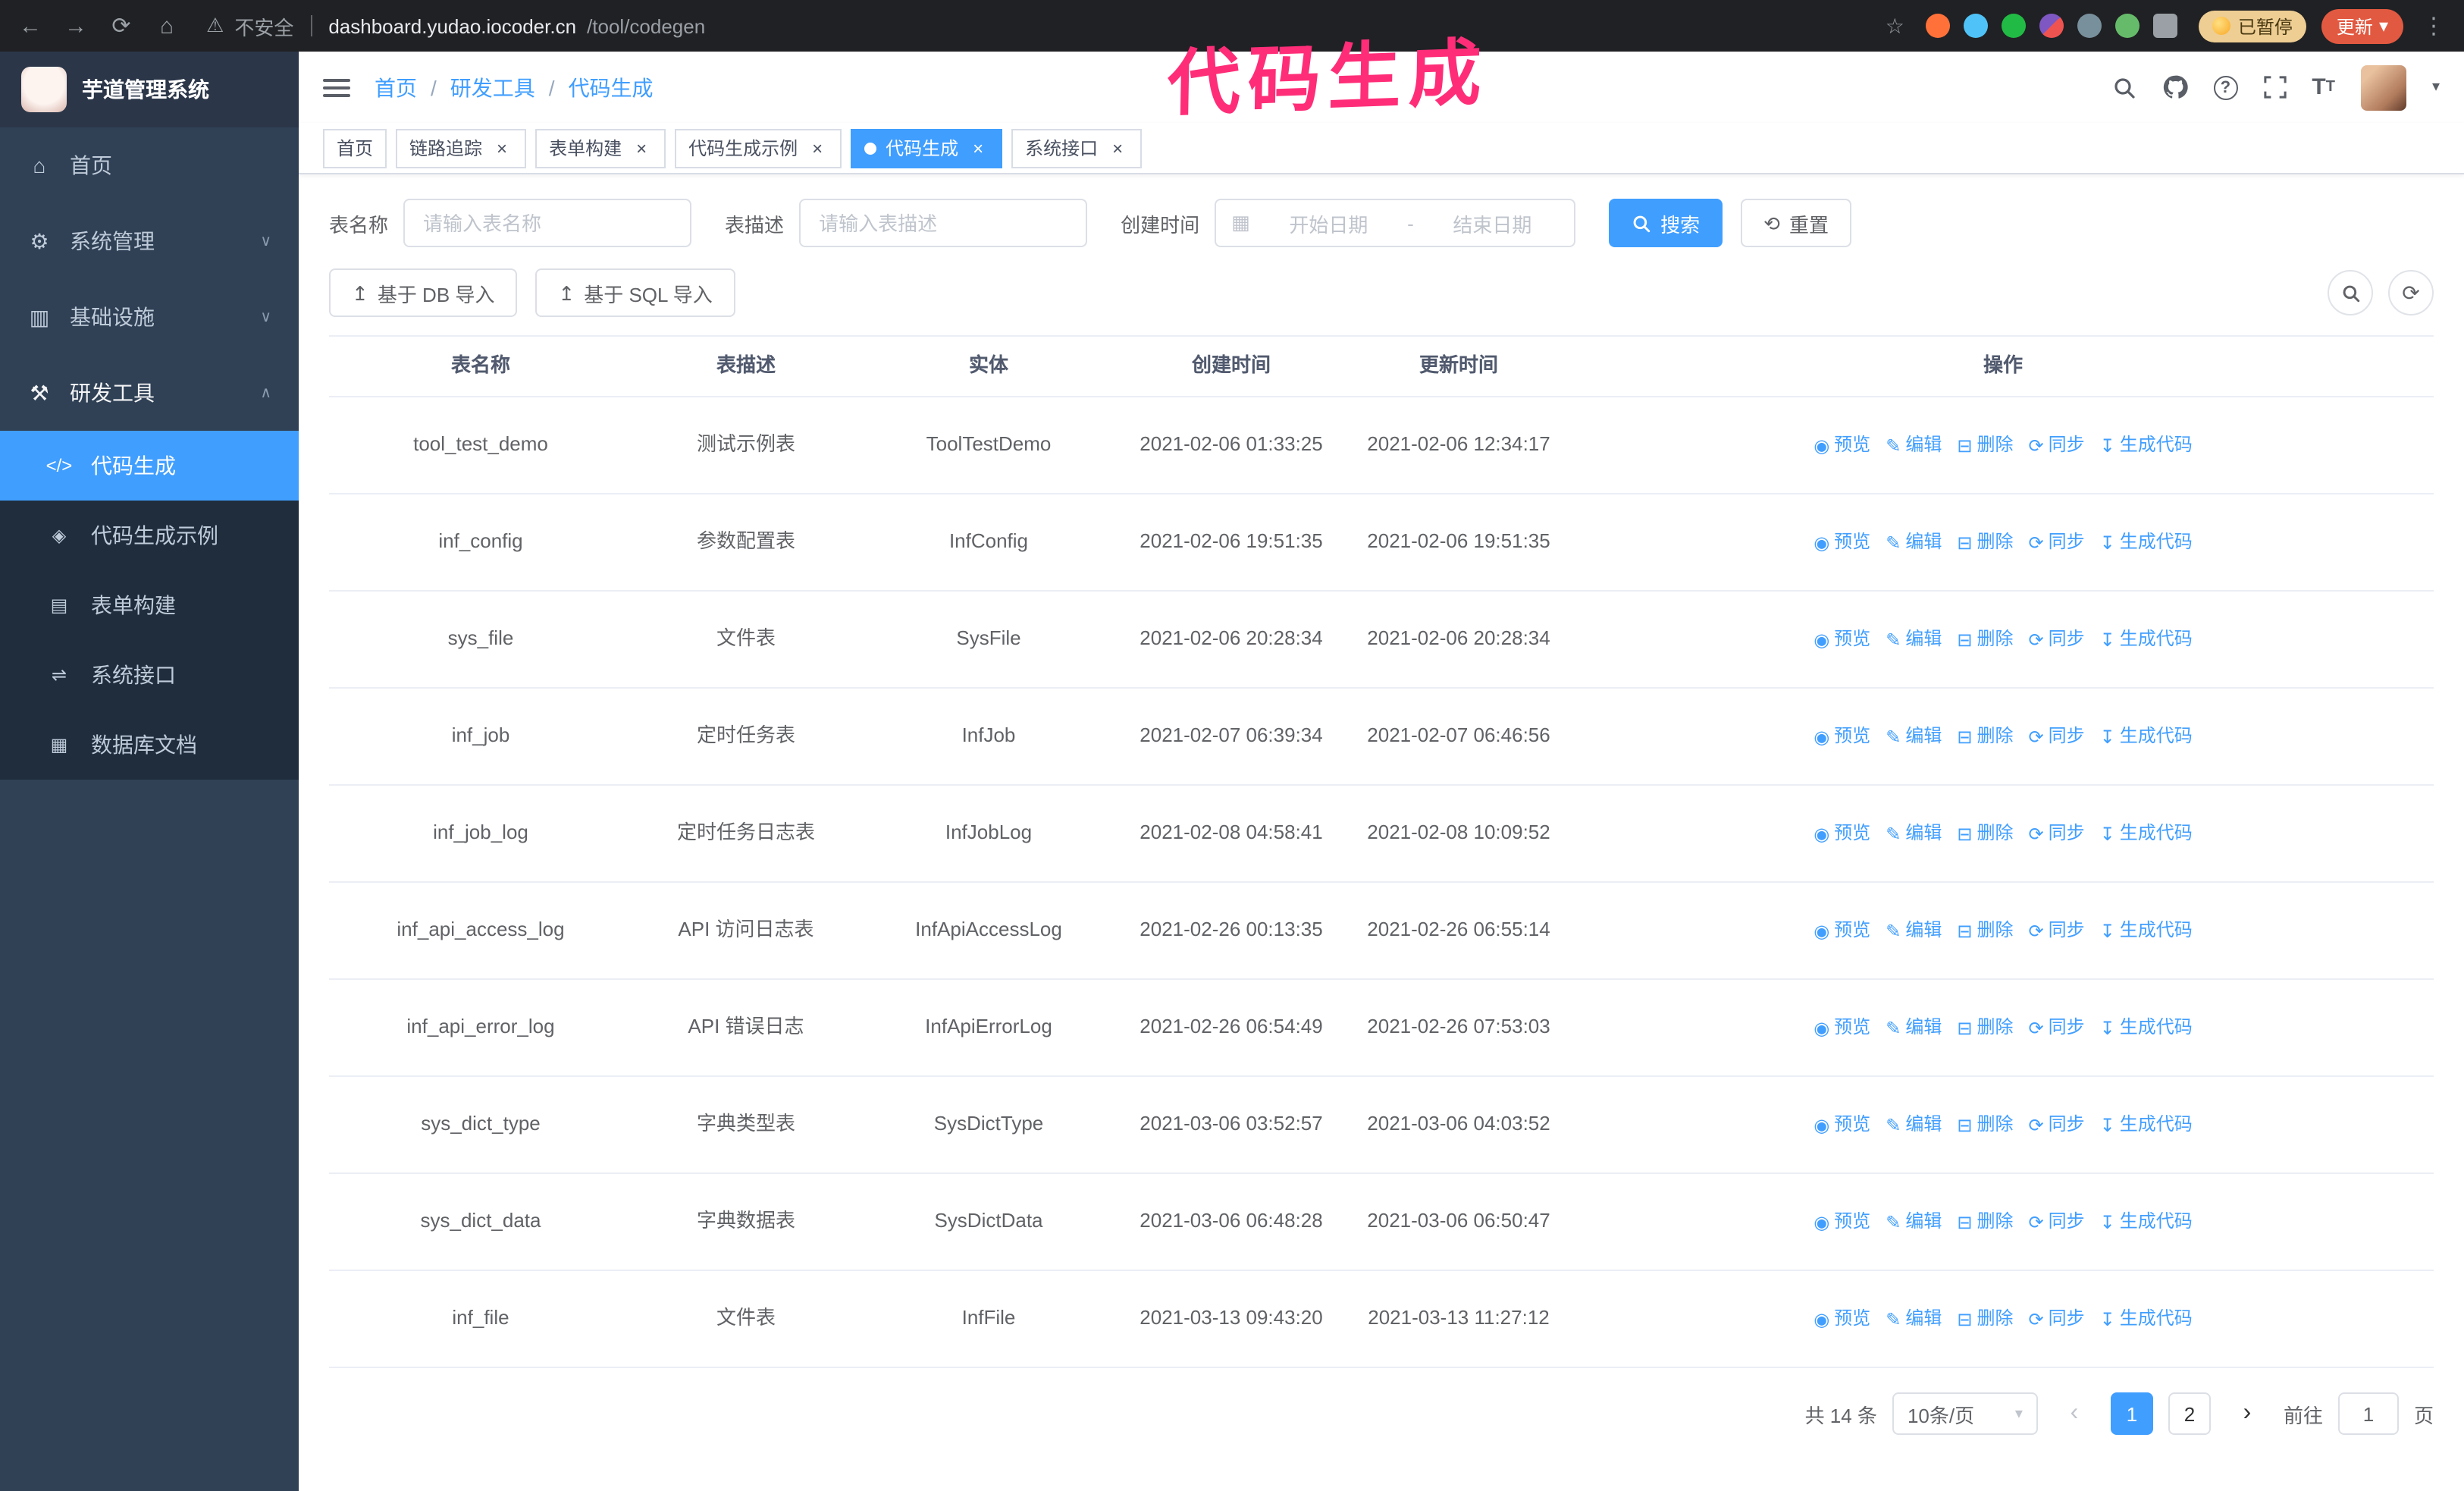 The height and width of the screenshot is (1491, 2464). Describe the element at coordinates (150, 466) in the screenshot. I see `sidebar-item-codegen: </> 代码生成` at that location.